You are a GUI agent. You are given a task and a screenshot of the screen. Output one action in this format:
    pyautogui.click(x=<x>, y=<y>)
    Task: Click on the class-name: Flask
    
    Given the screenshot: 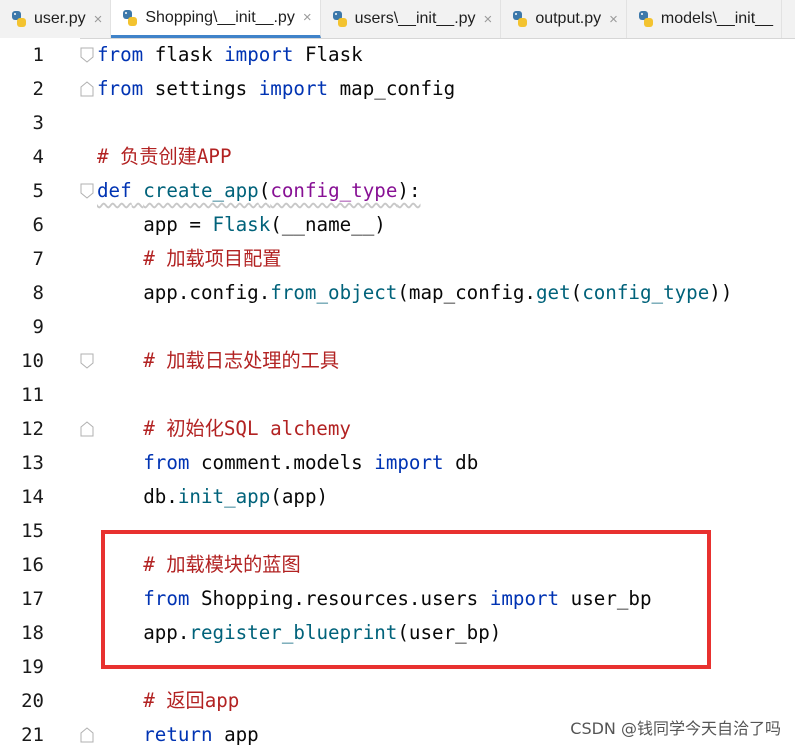 What is the action you would take?
    pyautogui.click(x=241, y=224)
    